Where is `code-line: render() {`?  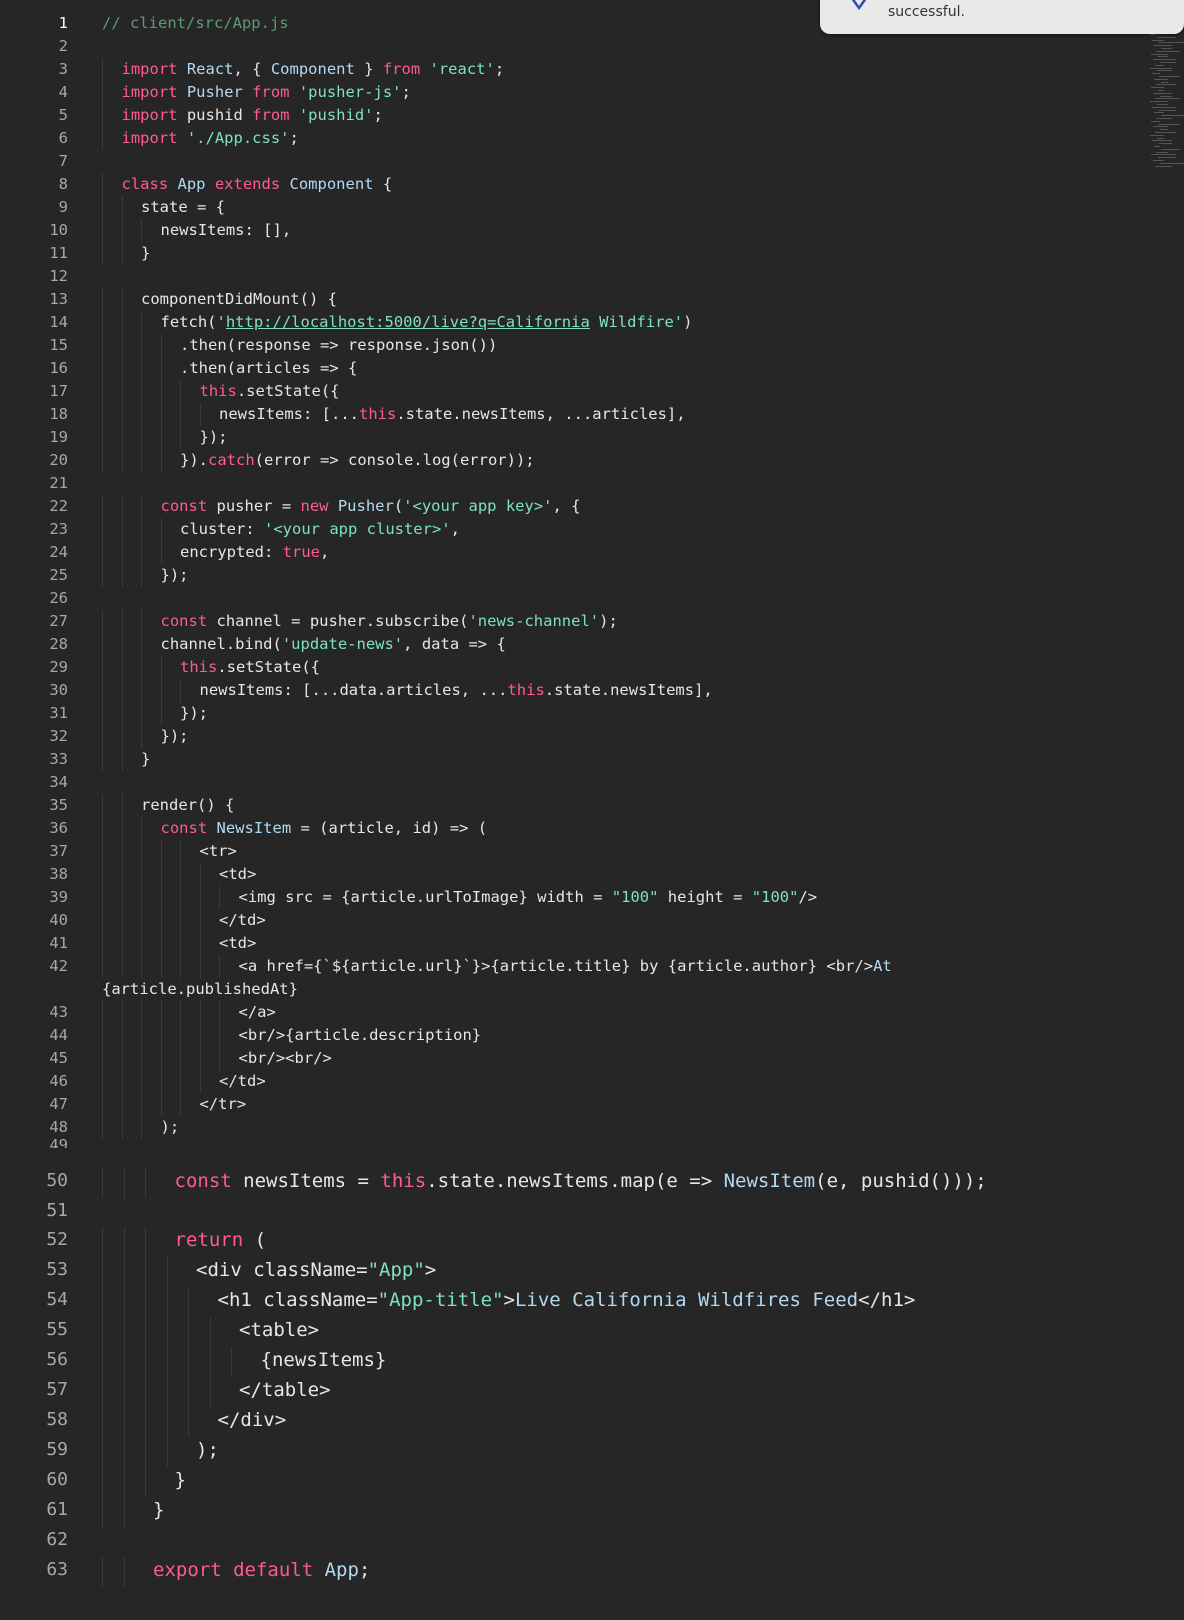
code-line: render() { is located at coordinates (187, 805).